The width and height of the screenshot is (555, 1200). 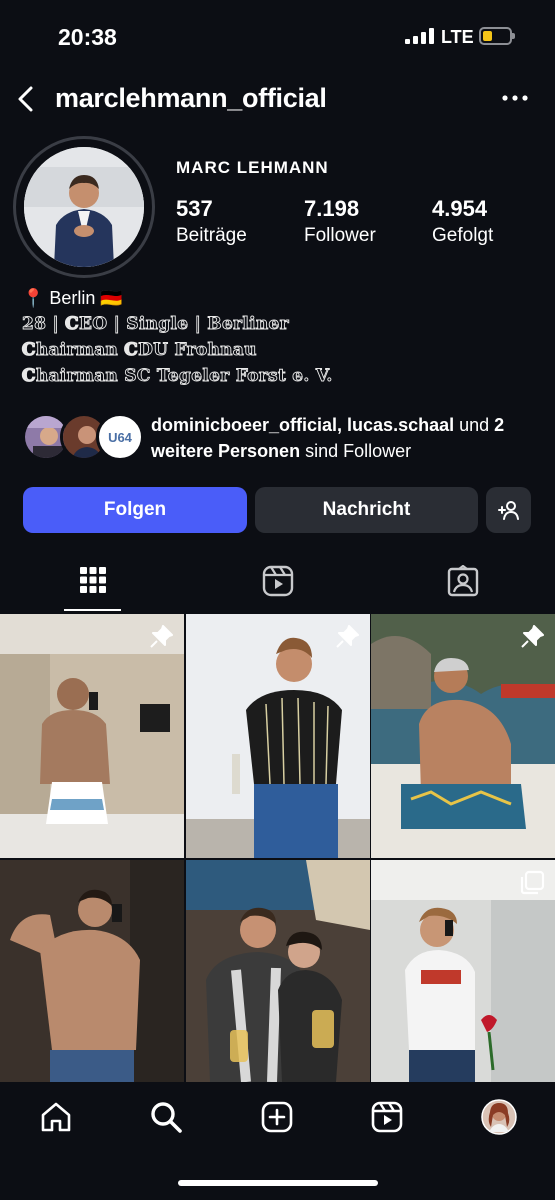 I want to click on multiple-photos-icon, so click(x=532, y=882).